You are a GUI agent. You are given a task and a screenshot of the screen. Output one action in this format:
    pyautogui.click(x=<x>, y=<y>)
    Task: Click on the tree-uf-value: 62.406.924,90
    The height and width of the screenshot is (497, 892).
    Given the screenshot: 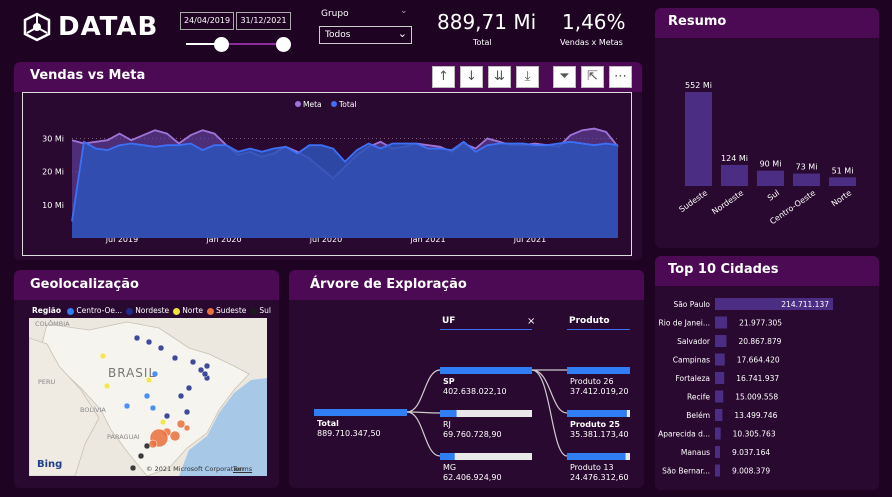 What is the action you would take?
    pyautogui.click(x=472, y=477)
    